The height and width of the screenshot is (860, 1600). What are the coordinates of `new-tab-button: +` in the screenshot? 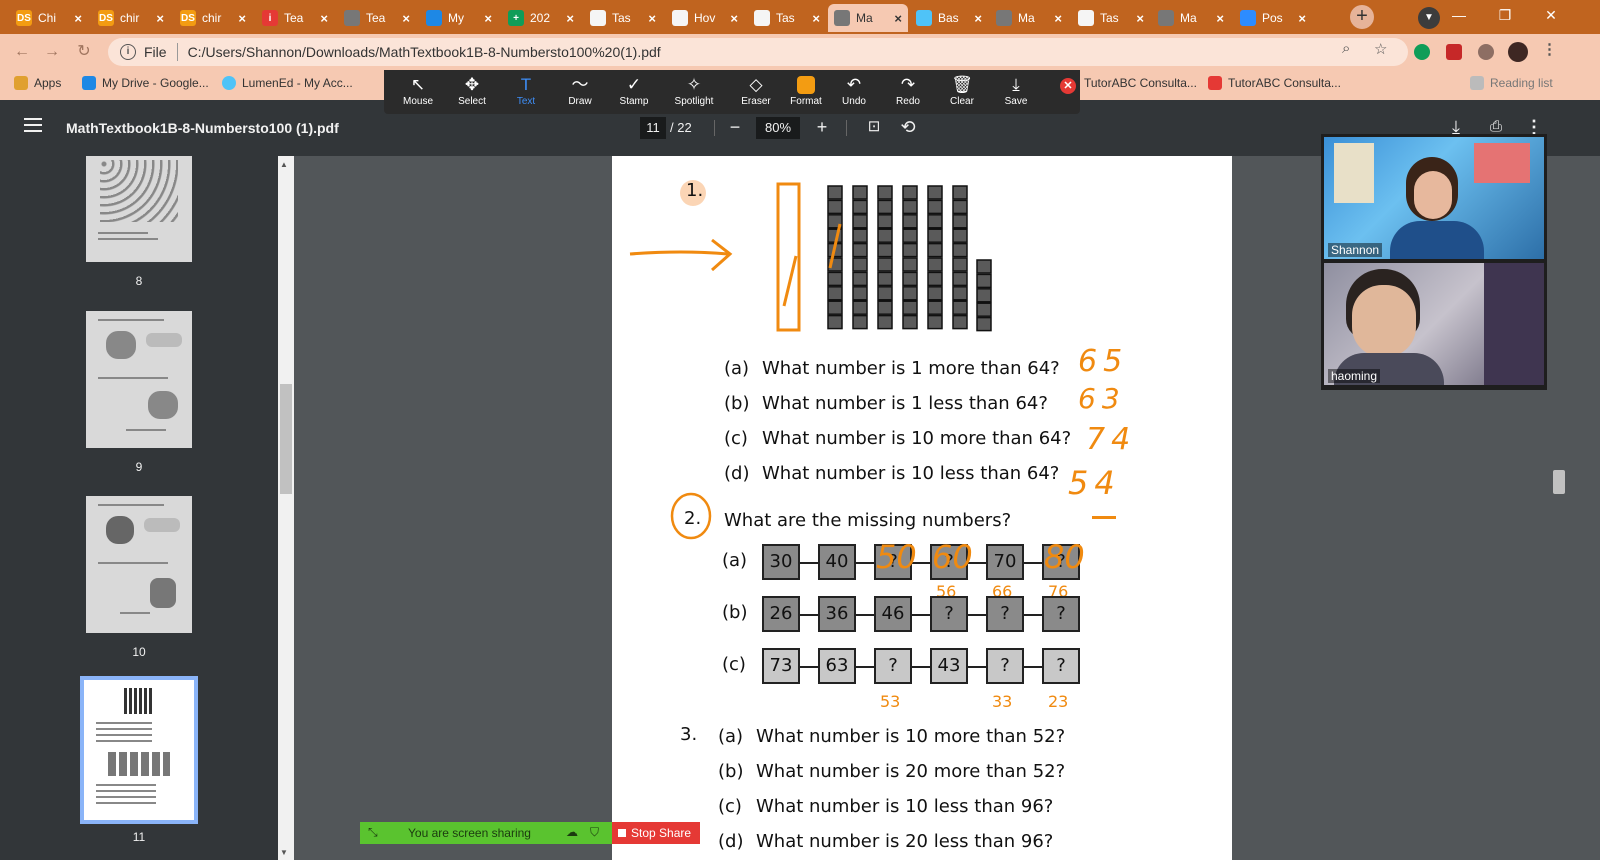 It's located at (1362, 17).